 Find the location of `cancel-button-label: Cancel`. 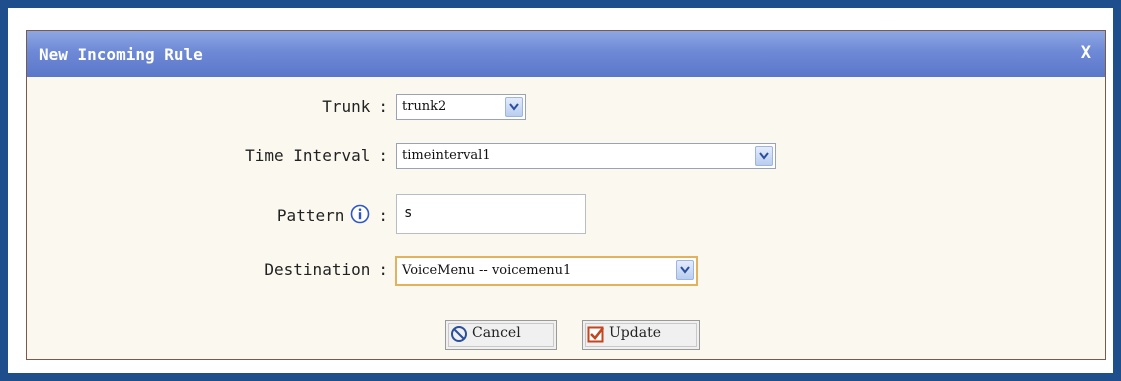

cancel-button-label: Cancel is located at coordinates (496, 333).